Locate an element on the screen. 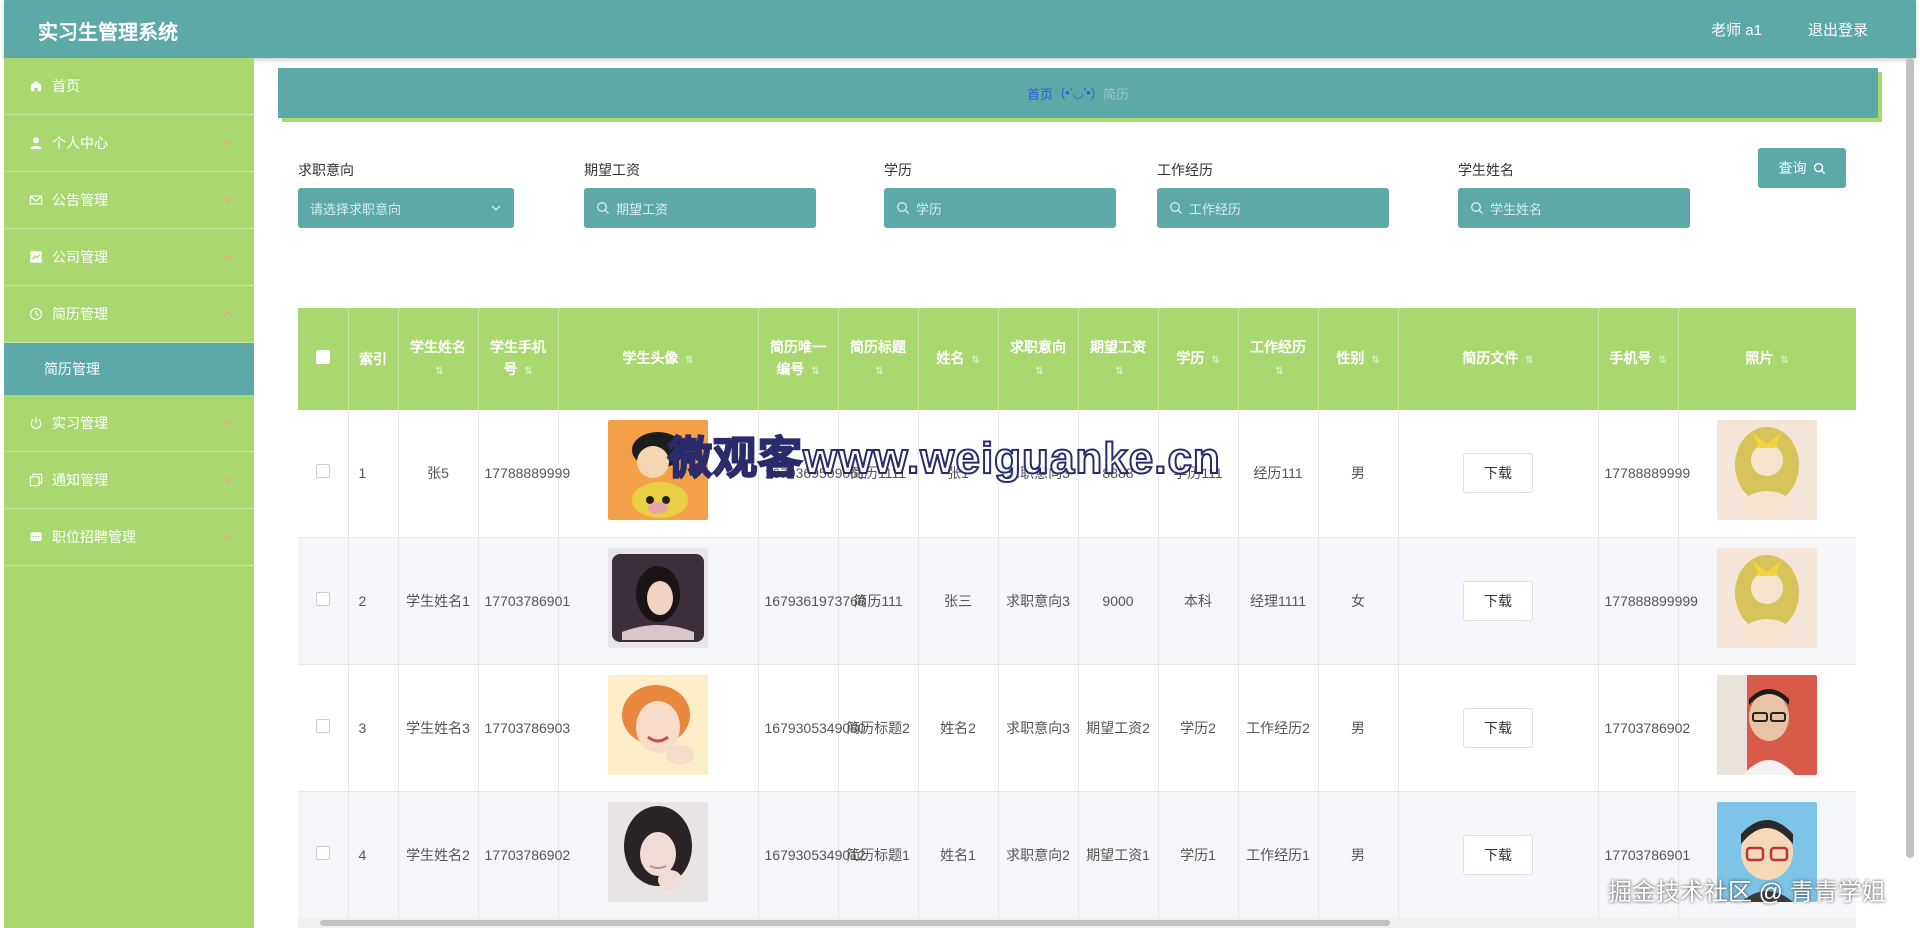 The height and width of the screenshot is (928, 1920). sidebar-item-announcements: 公告管理 is located at coordinates (129, 200).